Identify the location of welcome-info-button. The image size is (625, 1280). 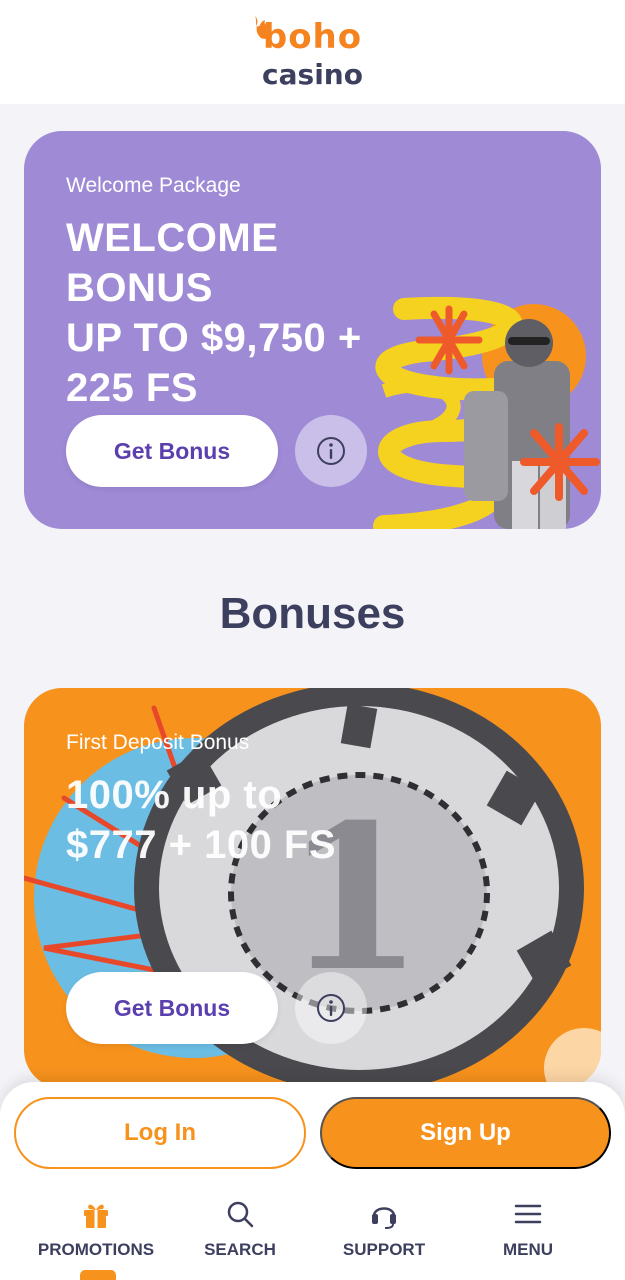
(331, 451).